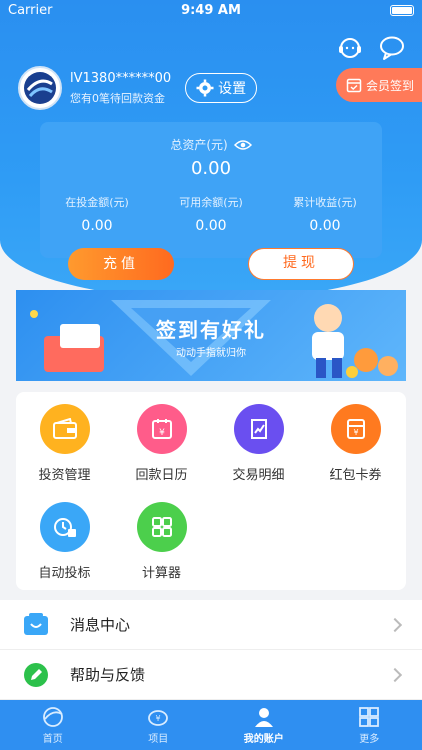 The height and width of the screenshot is (750, 422). What do you see at coordinates (120, 88) in the screenshot?
I see `user-info: lV1380******00 您有0笔待回款资金` at bounding box center [120, 88].